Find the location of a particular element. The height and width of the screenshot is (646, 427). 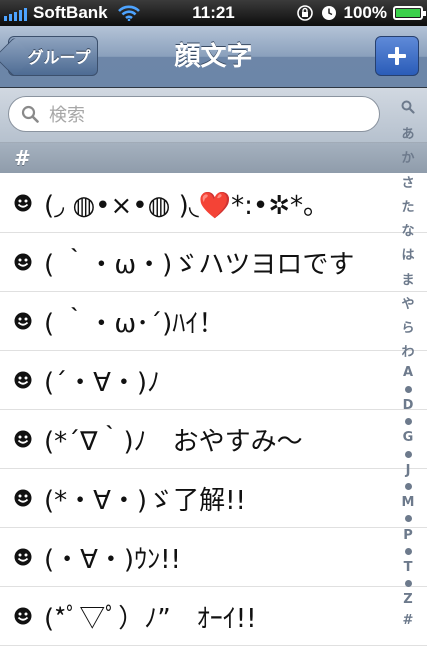

emoticon-text: (´・∀・)ﾉ is located at coordinates (102, 382).